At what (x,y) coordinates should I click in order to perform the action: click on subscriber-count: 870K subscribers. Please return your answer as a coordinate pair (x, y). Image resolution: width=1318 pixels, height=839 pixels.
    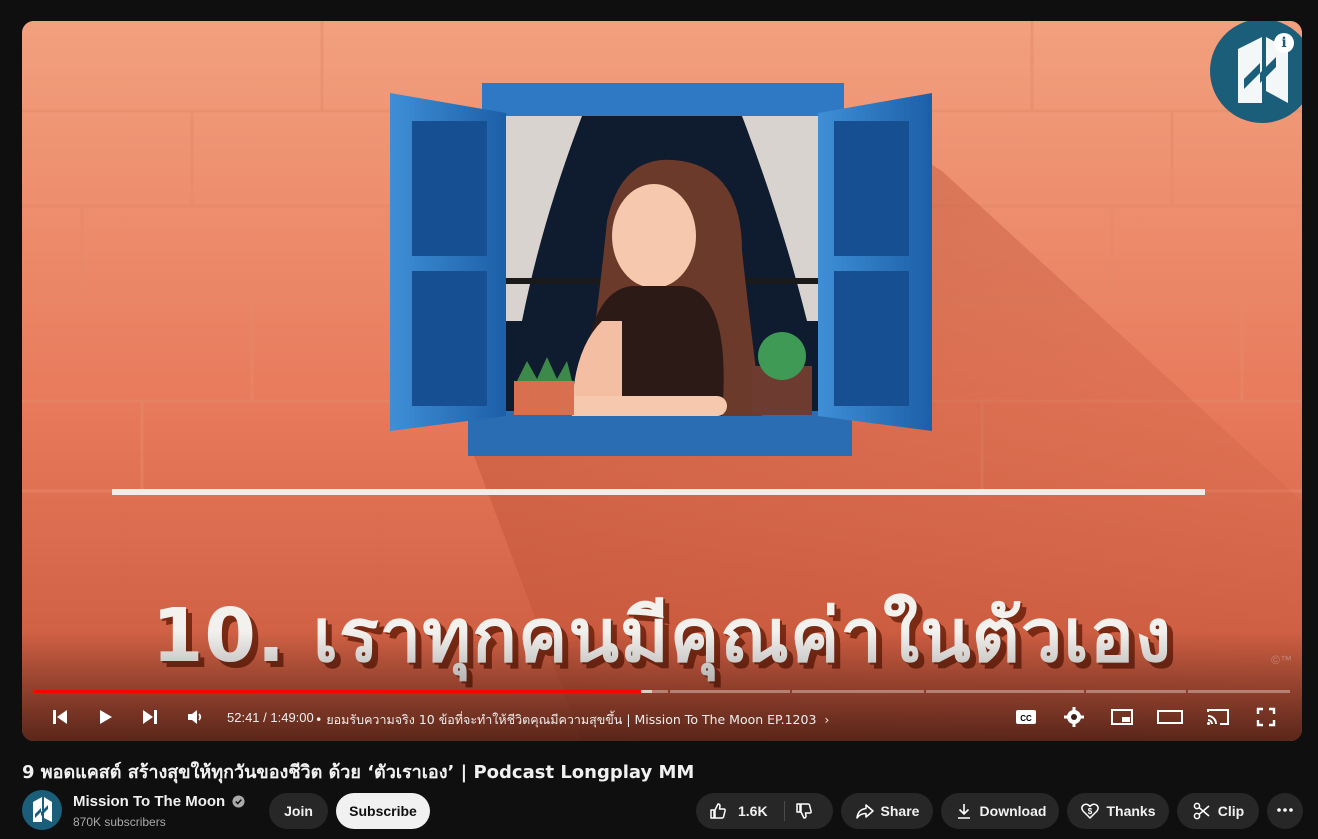
    Looking at the image, I should click on (119, 822).